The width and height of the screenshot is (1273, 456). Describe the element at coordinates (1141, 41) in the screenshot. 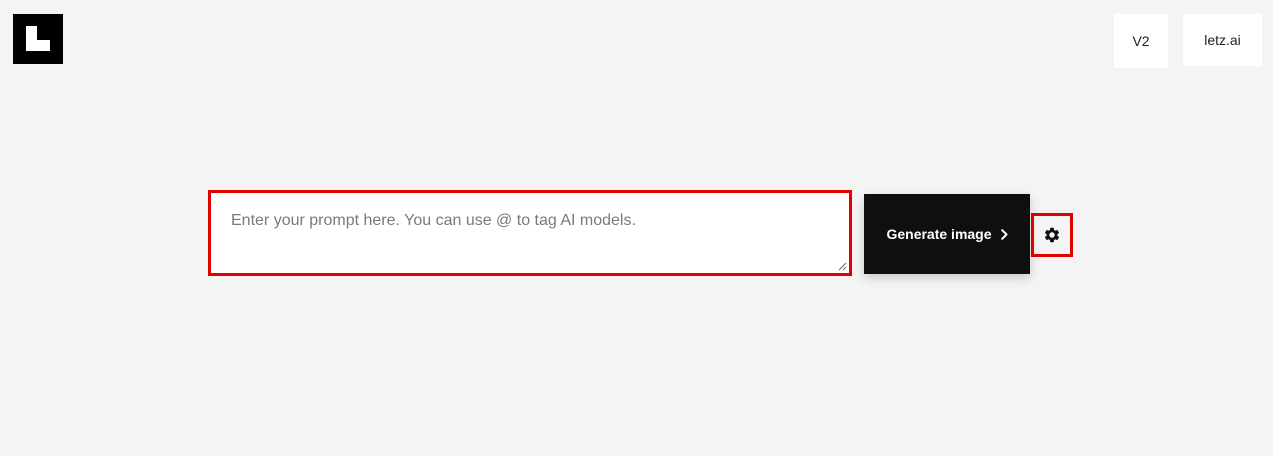

I see `version-button: V2` at that location.